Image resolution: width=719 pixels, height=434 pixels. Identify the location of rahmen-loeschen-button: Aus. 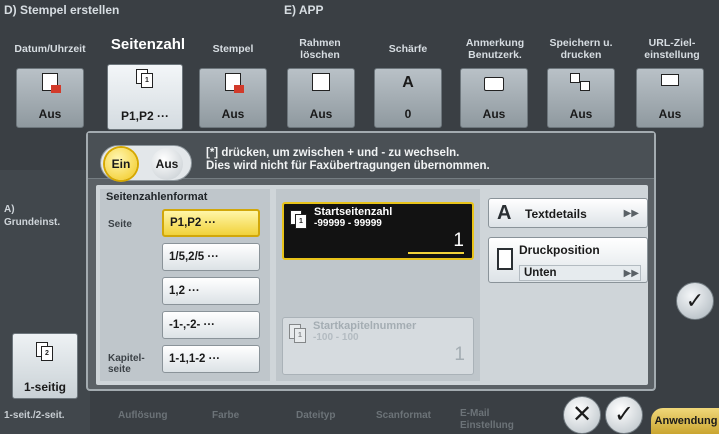
(321, 98).